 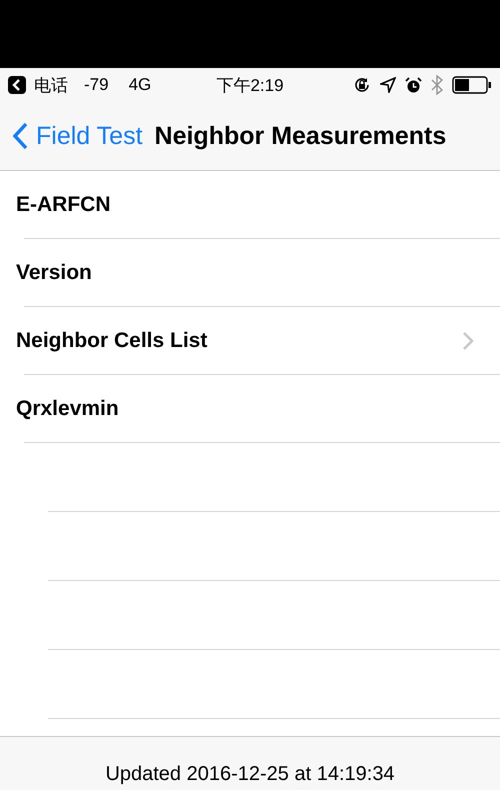 I want to click on page-title: Neighbor Measurements, so click(x=300, y=136).